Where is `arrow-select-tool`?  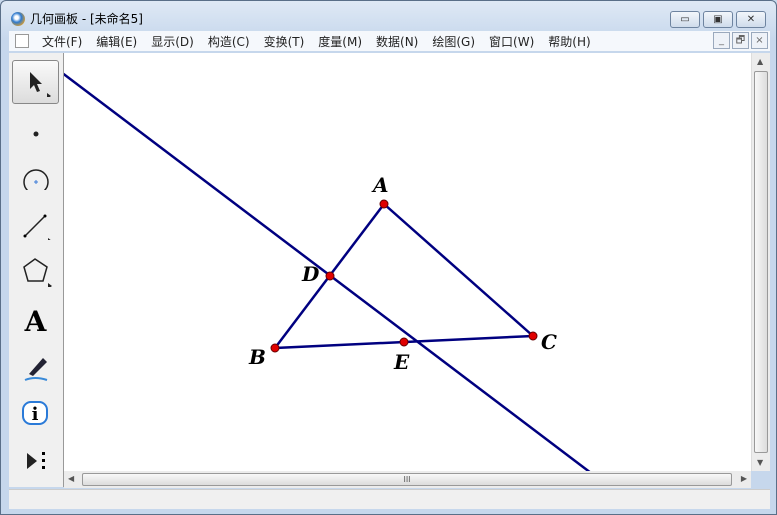 arrow-select-tool is located at coordinates (35, 82).